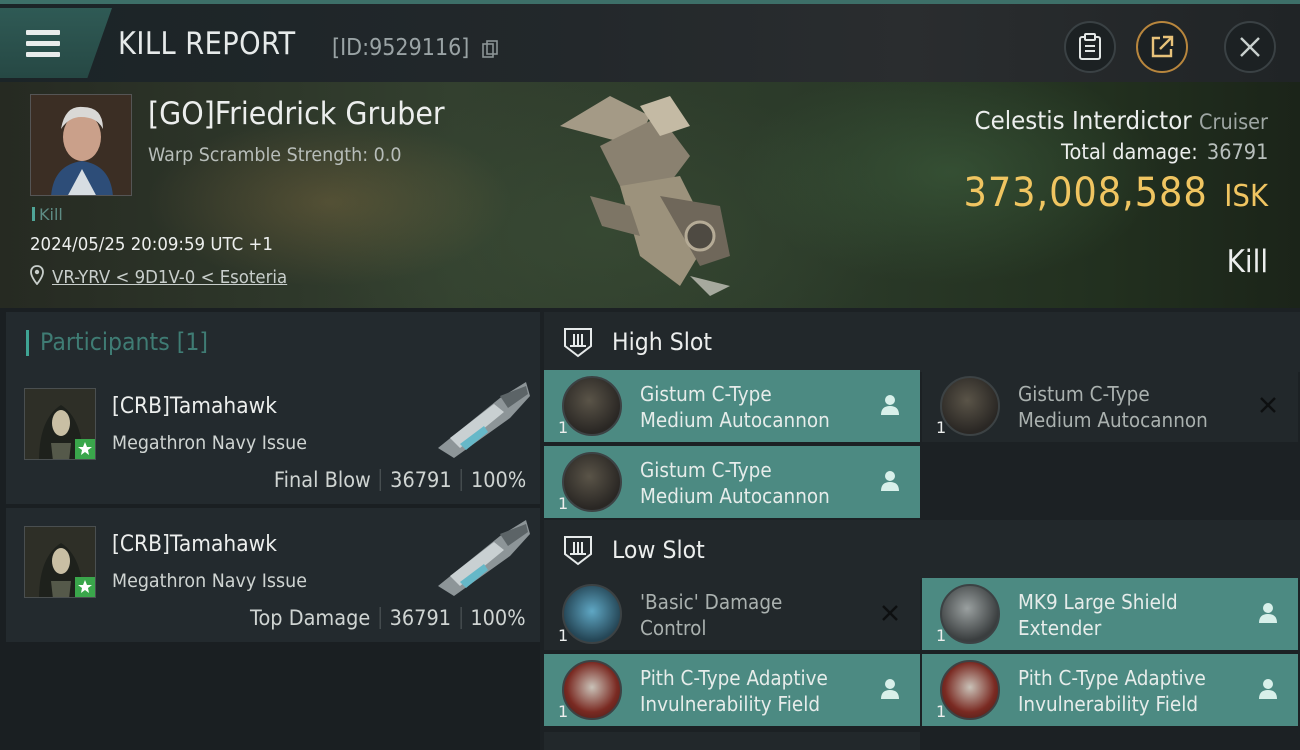 The height and width of the screenshot is (750, 1300). Describe the element at coordinates (578, 343) in the screenshot. I see `high-slot-icon` at that location.